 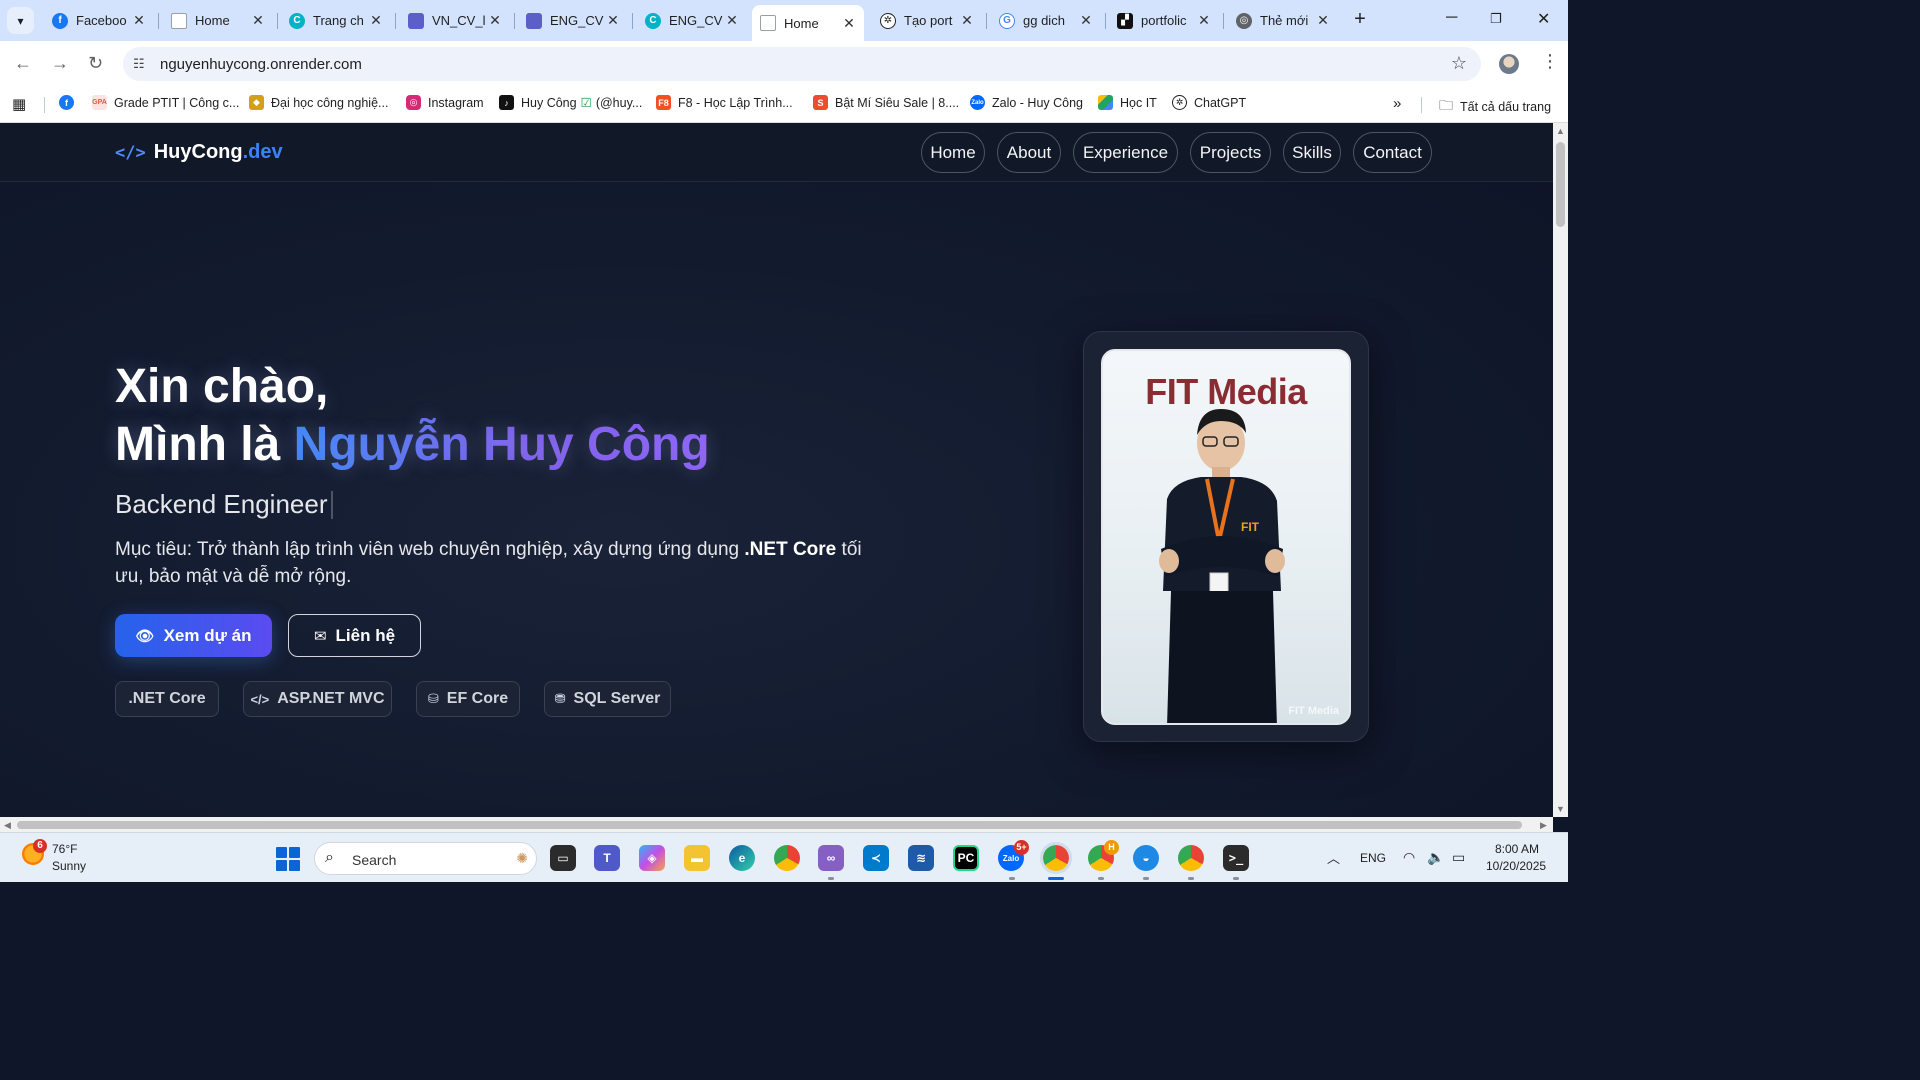 I want to click on openai-icon: ✲, so click(x=1179, y=102).